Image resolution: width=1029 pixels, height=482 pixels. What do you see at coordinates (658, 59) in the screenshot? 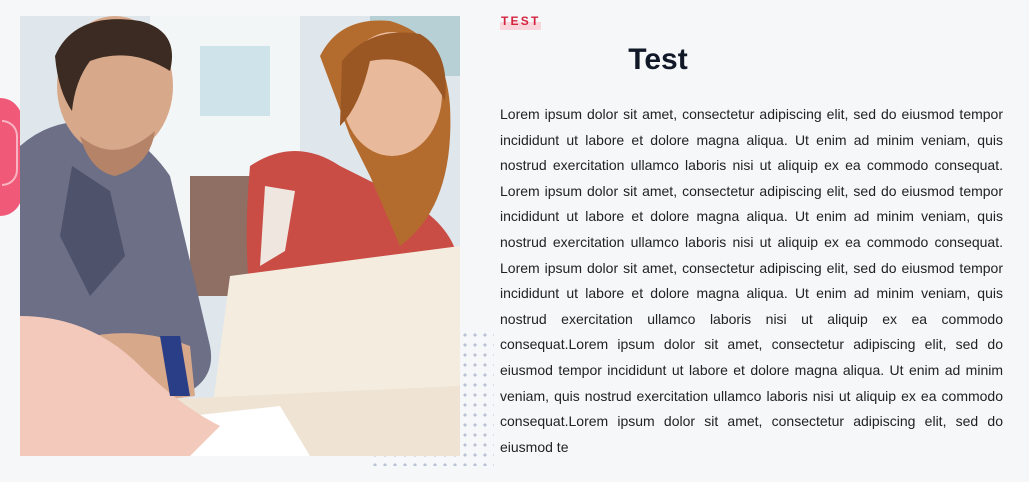
I see `section-title: Test` at bounding box center [658, 59].